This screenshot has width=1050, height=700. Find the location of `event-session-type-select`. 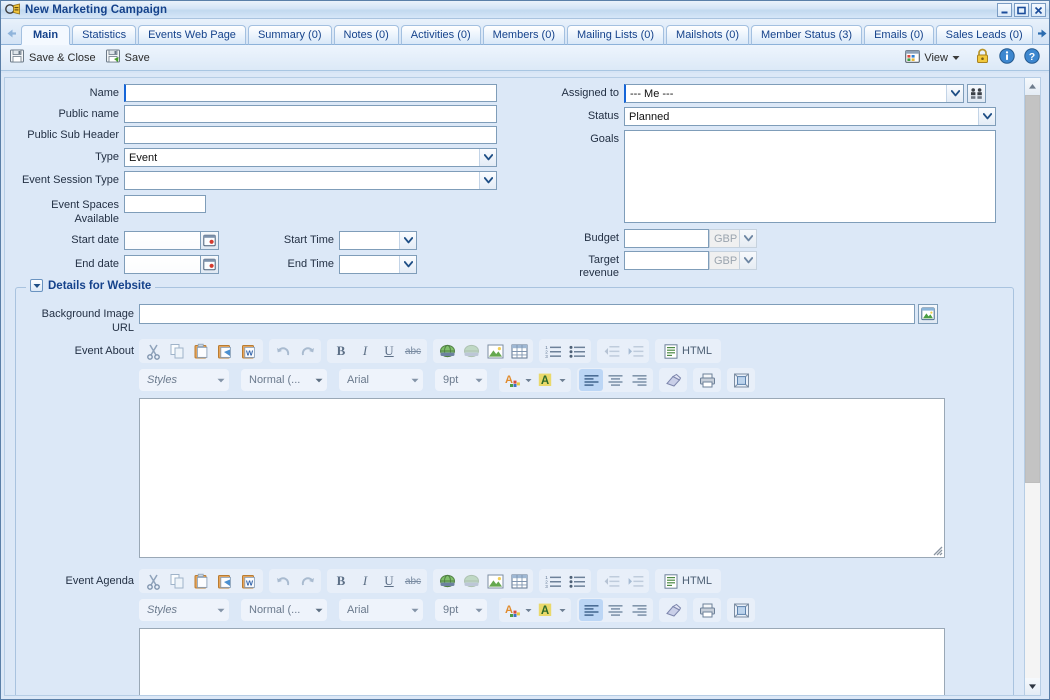

event-session-type-select is located at coordinates (310, 180).